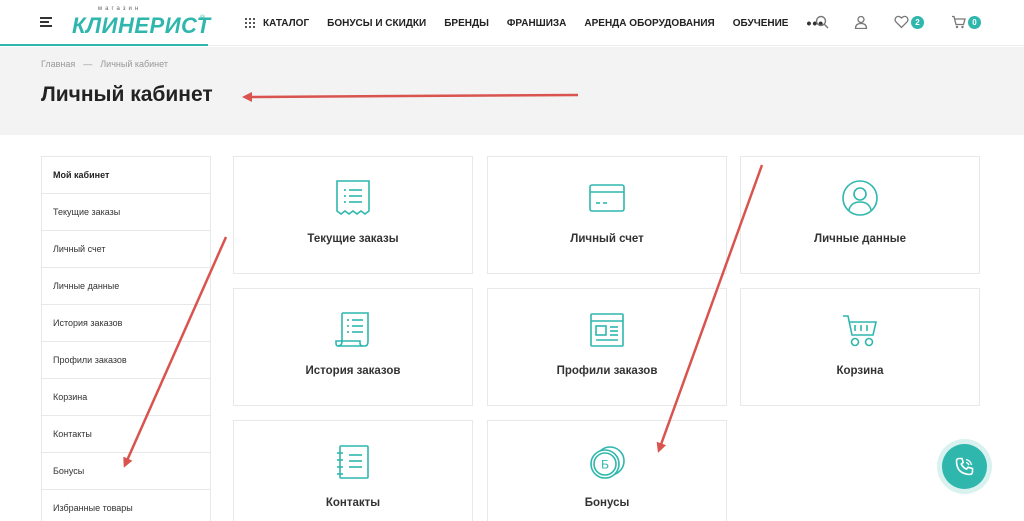 The height and width of the screenshot is (521, 1024). I want to click on card-label: Профили заказов, so click(607, 371).